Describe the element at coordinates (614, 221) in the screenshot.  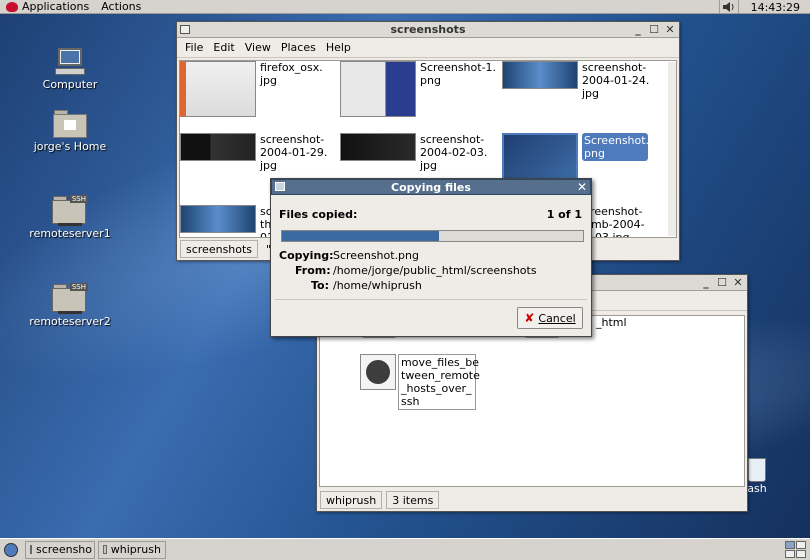
I see `file-label: creenshot- umb-2004- 2-03.jpg` at that location.